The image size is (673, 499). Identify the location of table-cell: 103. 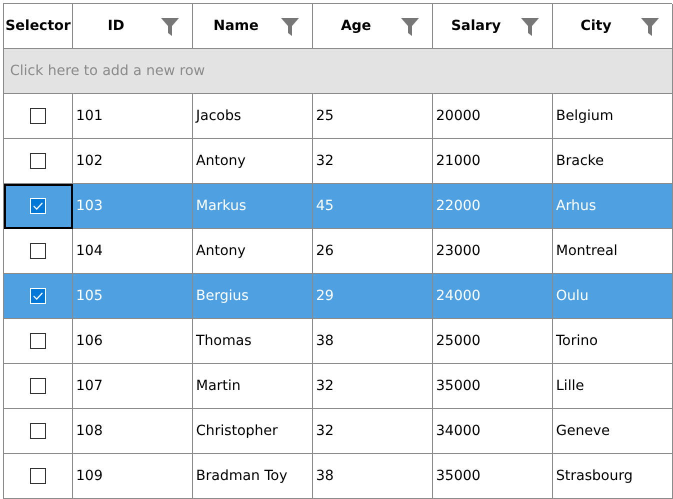
(133, 206).